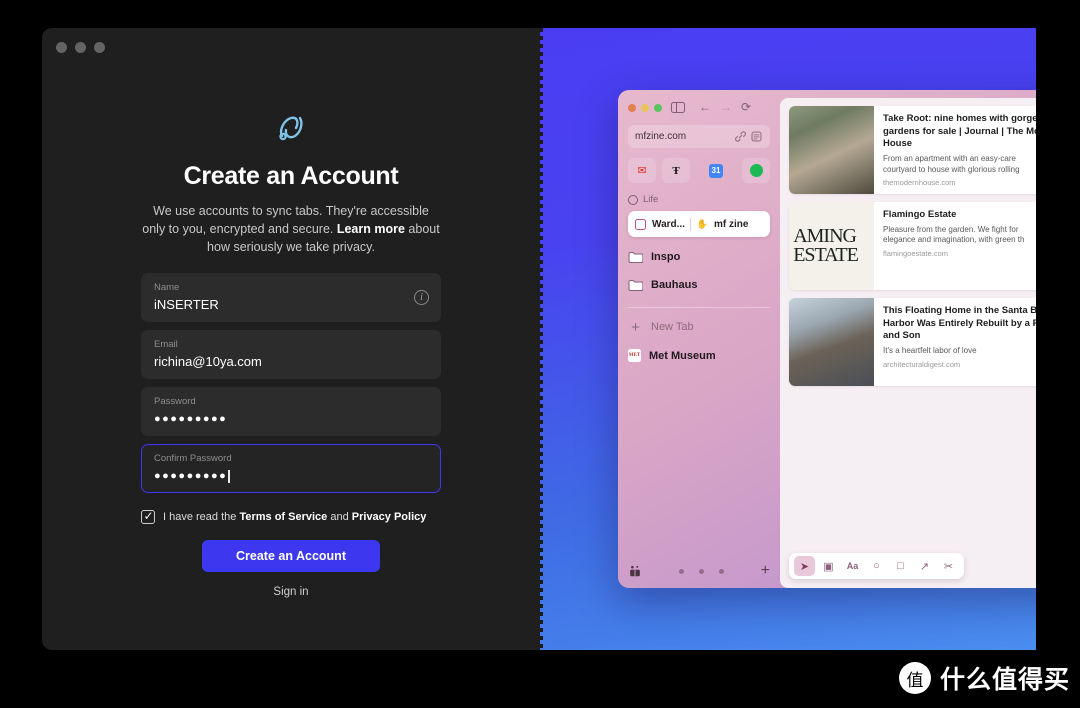  Describe the element at coordinates (678, 107) in the screenshot. I see `sidebar-toggle-icon` at that location.